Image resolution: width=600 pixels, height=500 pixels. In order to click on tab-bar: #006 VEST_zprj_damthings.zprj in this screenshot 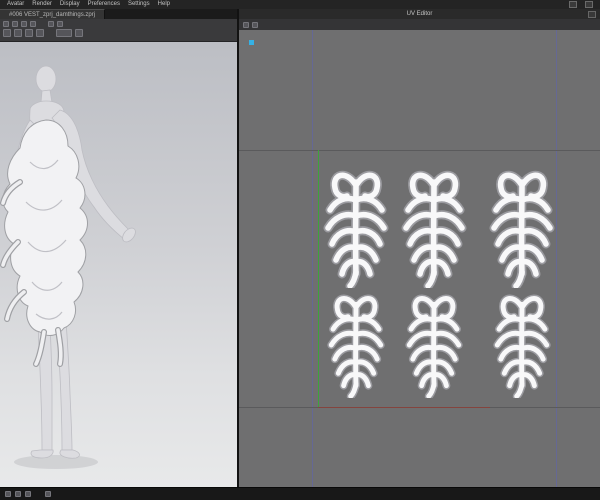, I will do `click(118, 14)`.